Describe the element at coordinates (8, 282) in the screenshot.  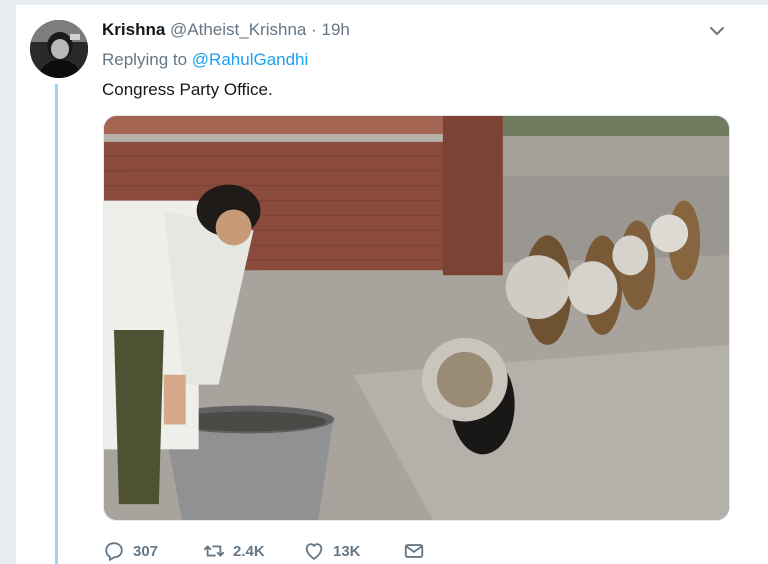
I see `timeline-left-border` at that location.